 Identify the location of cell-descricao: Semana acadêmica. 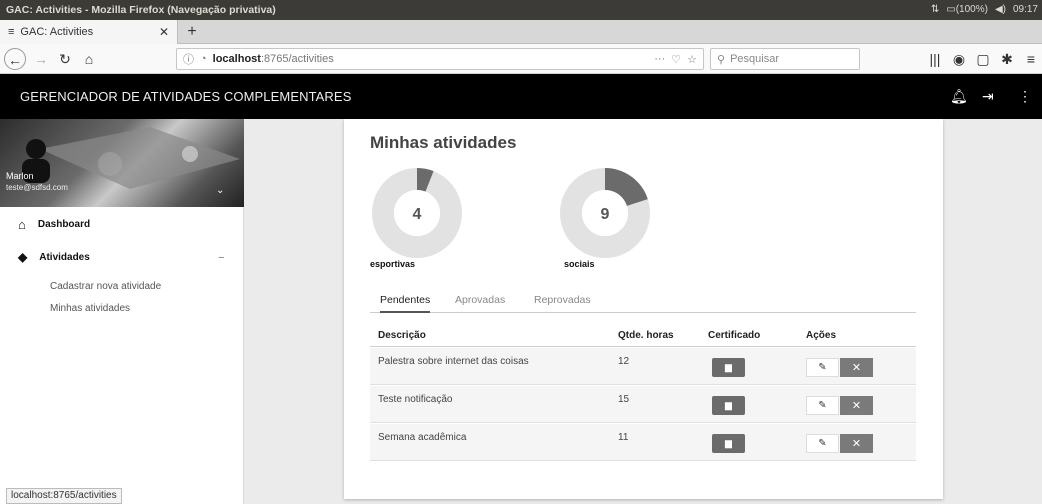
(422, 437).